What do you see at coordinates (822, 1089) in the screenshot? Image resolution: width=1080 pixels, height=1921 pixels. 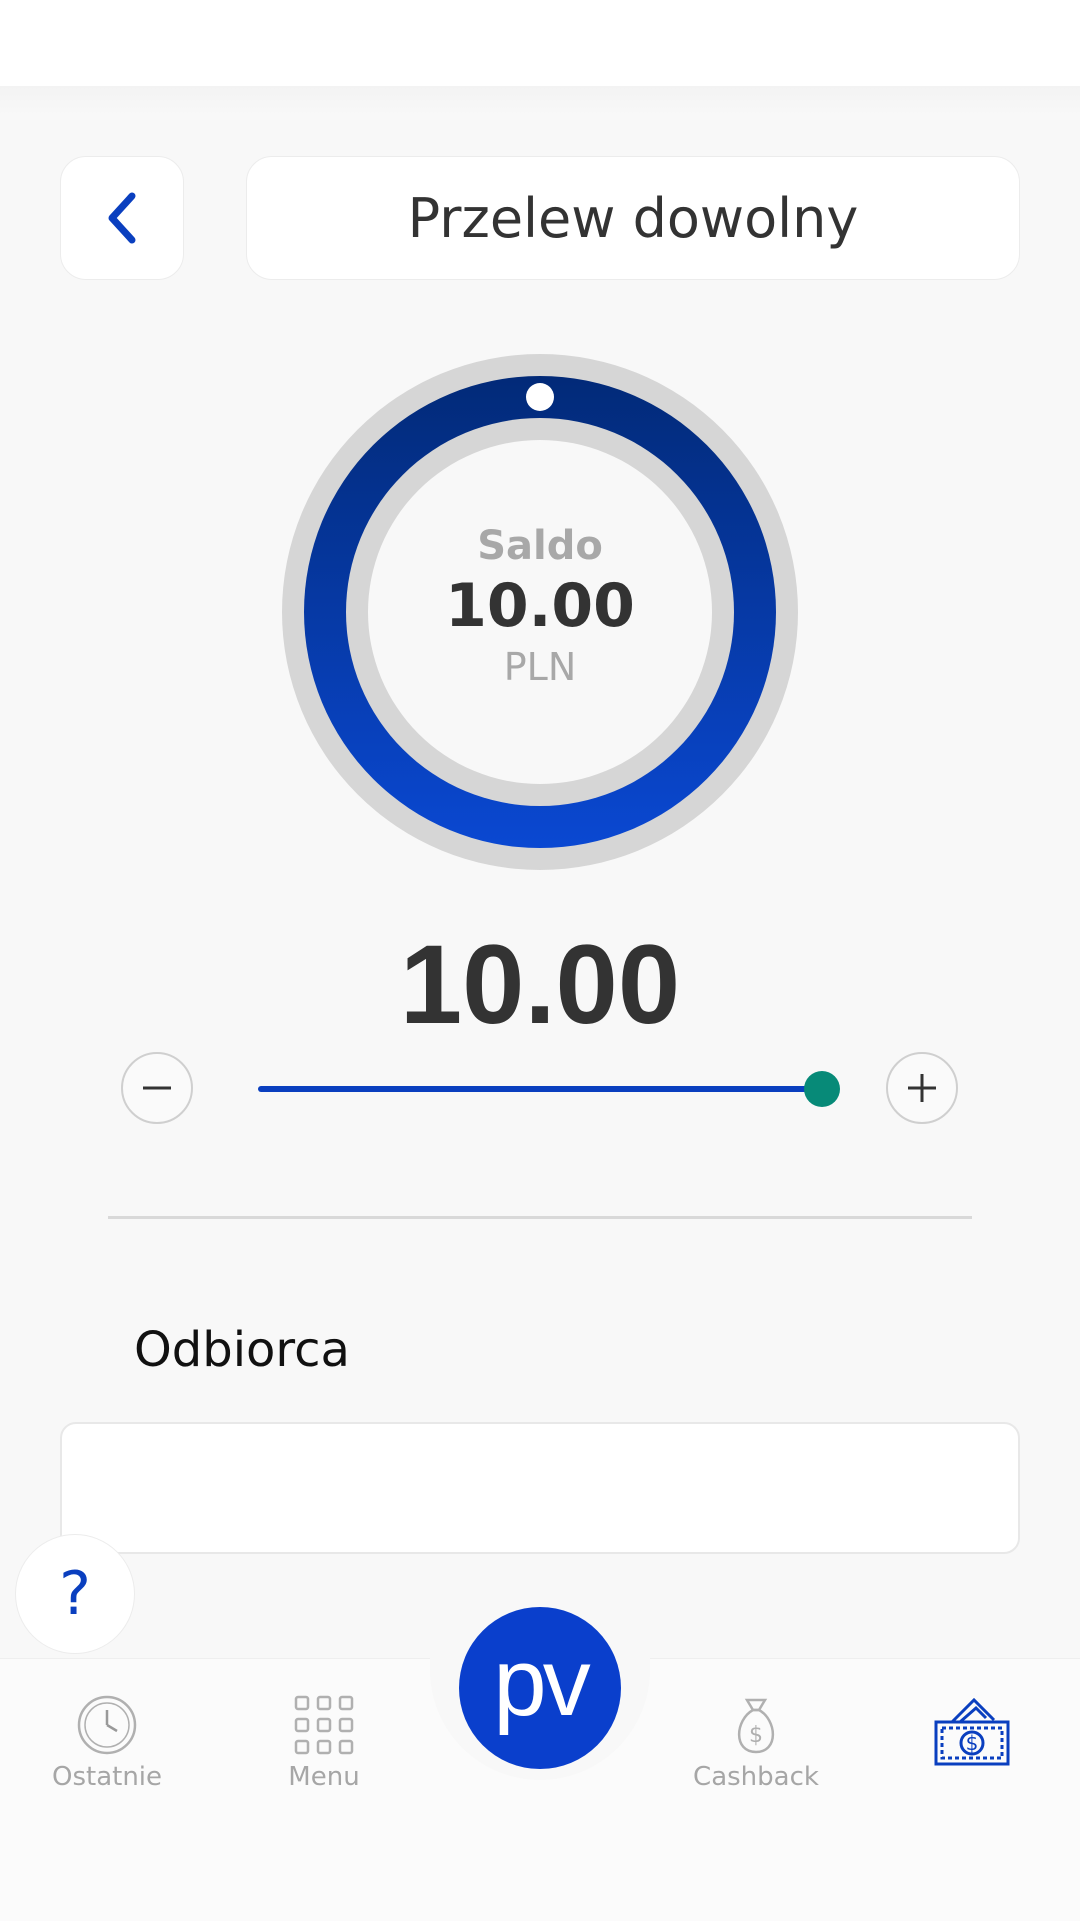 I see `amount-slider-thumb` at bounding box center [822, 1089].